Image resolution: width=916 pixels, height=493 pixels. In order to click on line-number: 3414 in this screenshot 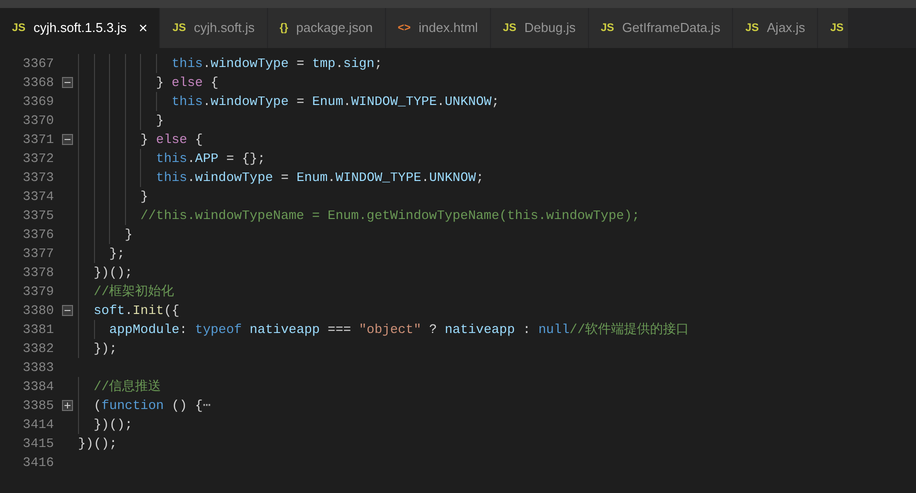, I will do `click(38, 425)`.